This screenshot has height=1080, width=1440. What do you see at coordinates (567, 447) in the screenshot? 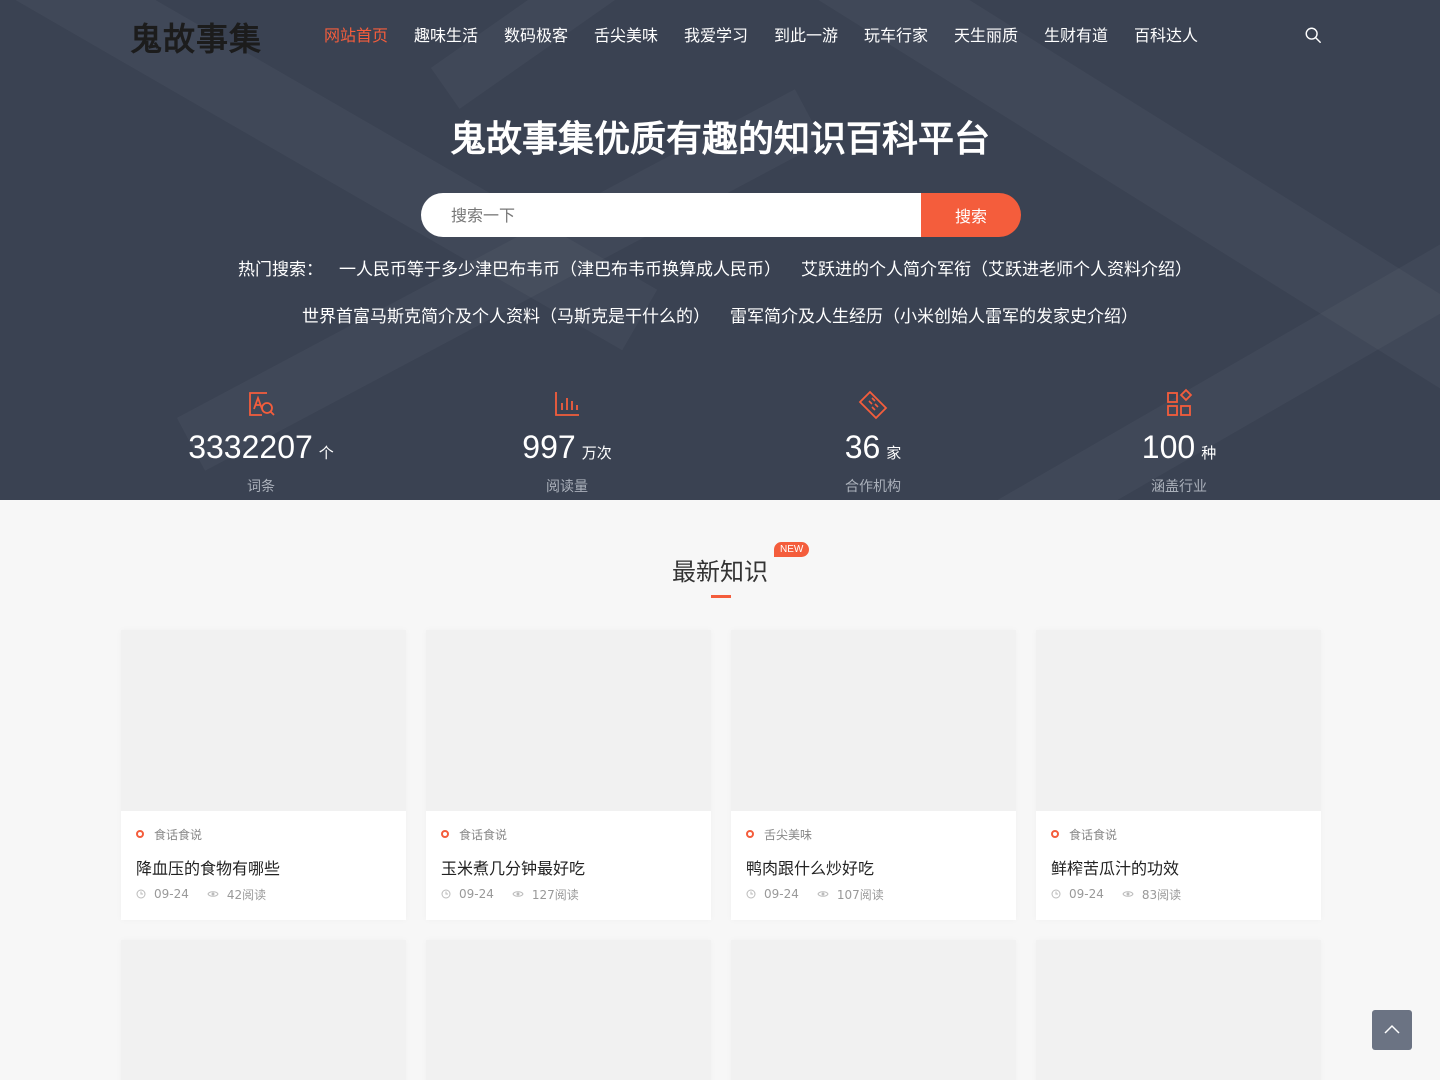
I see `stat-value: 997 万次` at bounding box center [567, 447].